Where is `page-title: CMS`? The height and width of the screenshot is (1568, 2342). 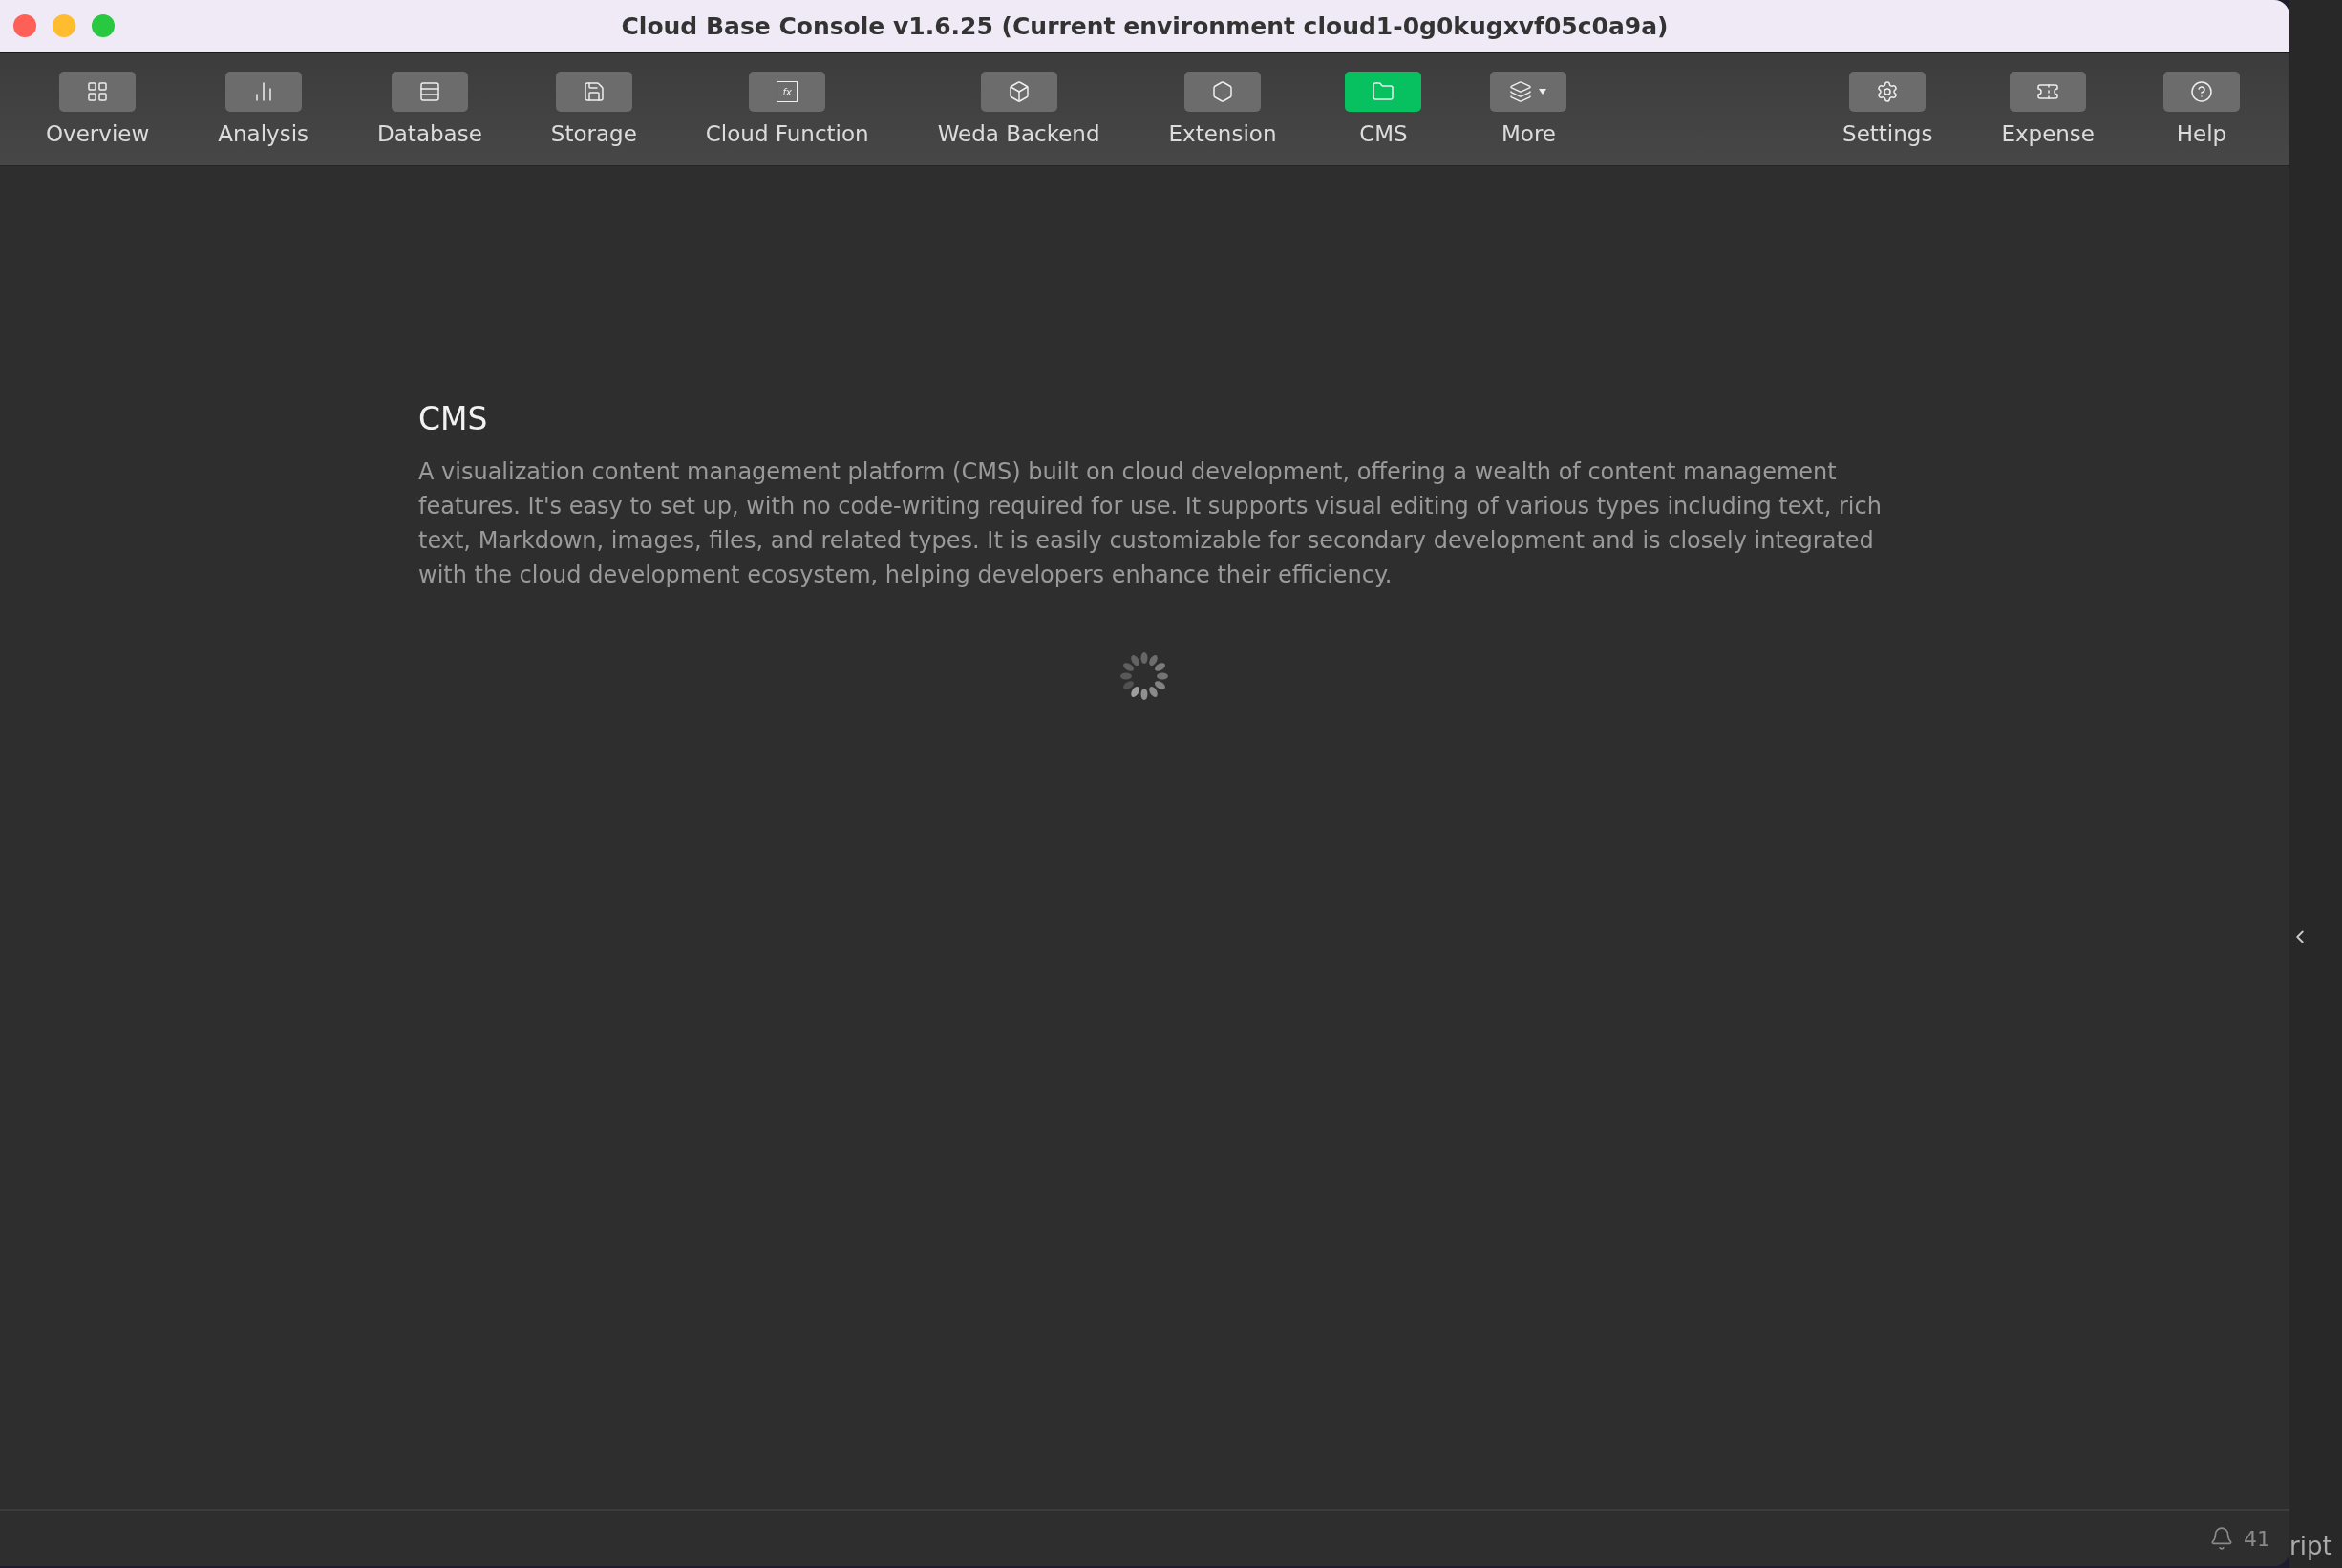 page-title: CMS is located at coordinates (453, 418).